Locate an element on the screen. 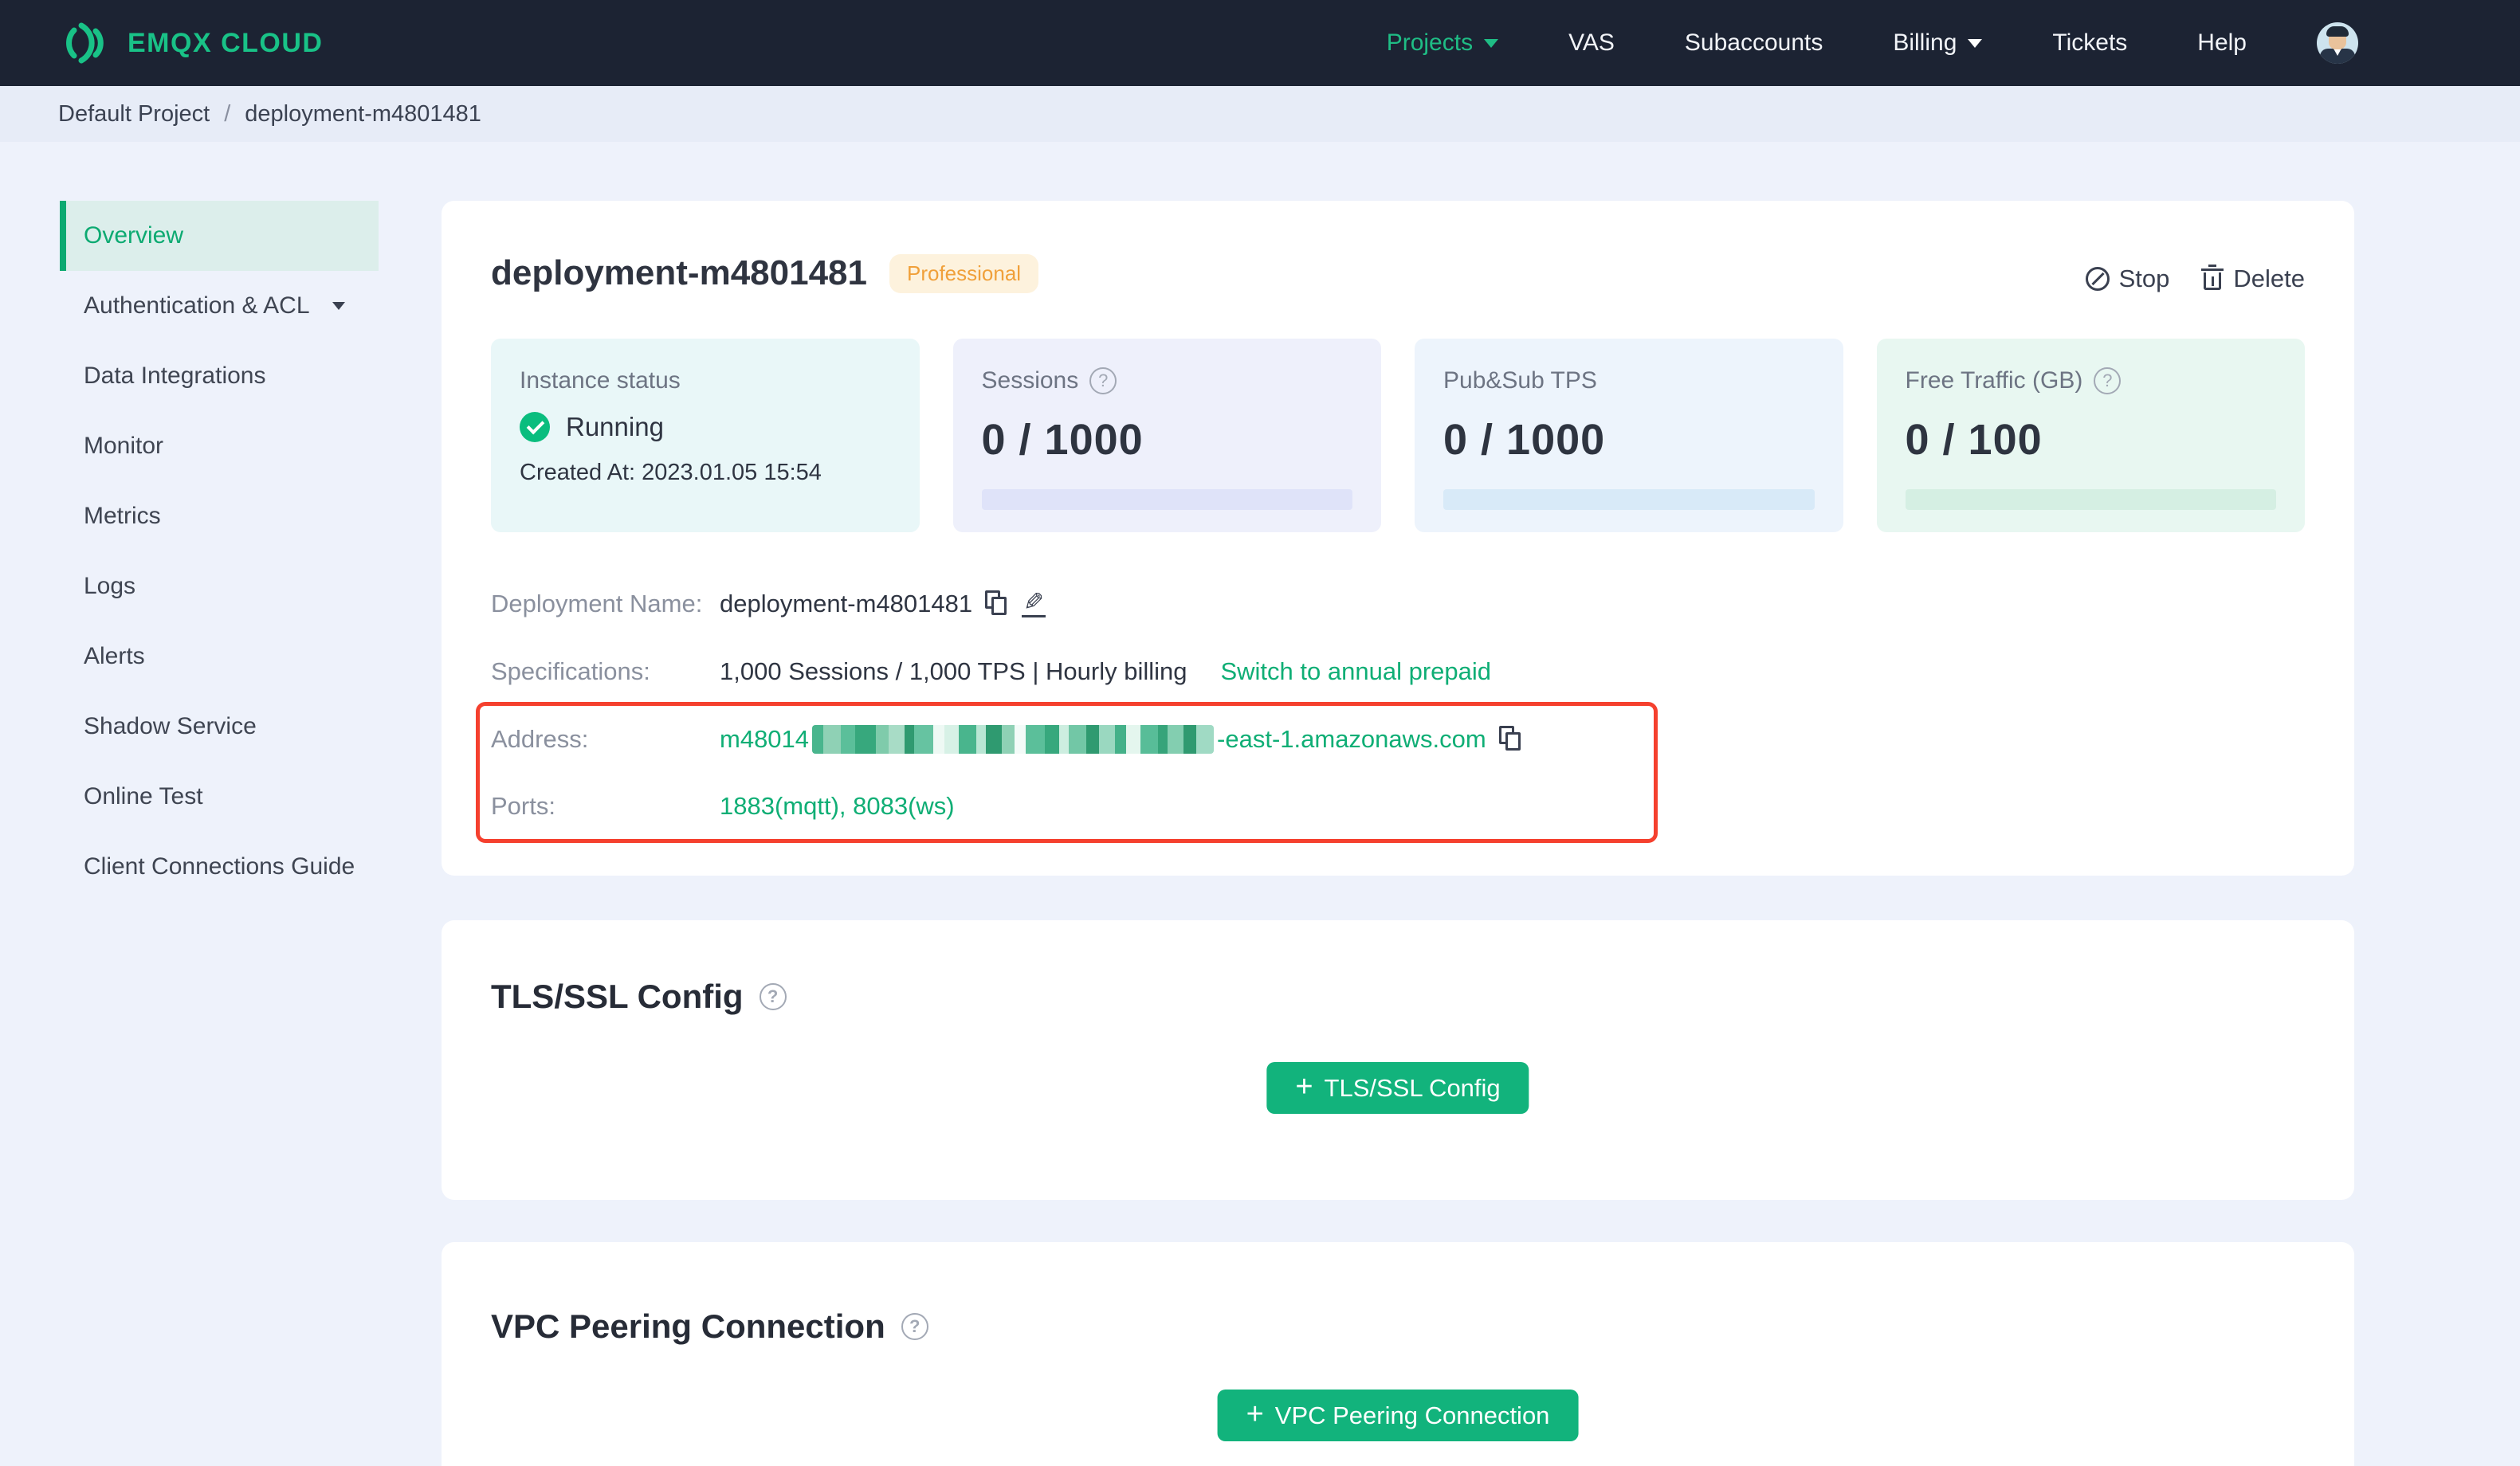 This screenshot has width=2520, height=1466. sidebar-item-label: Logs is located at coordinates (110, 586).